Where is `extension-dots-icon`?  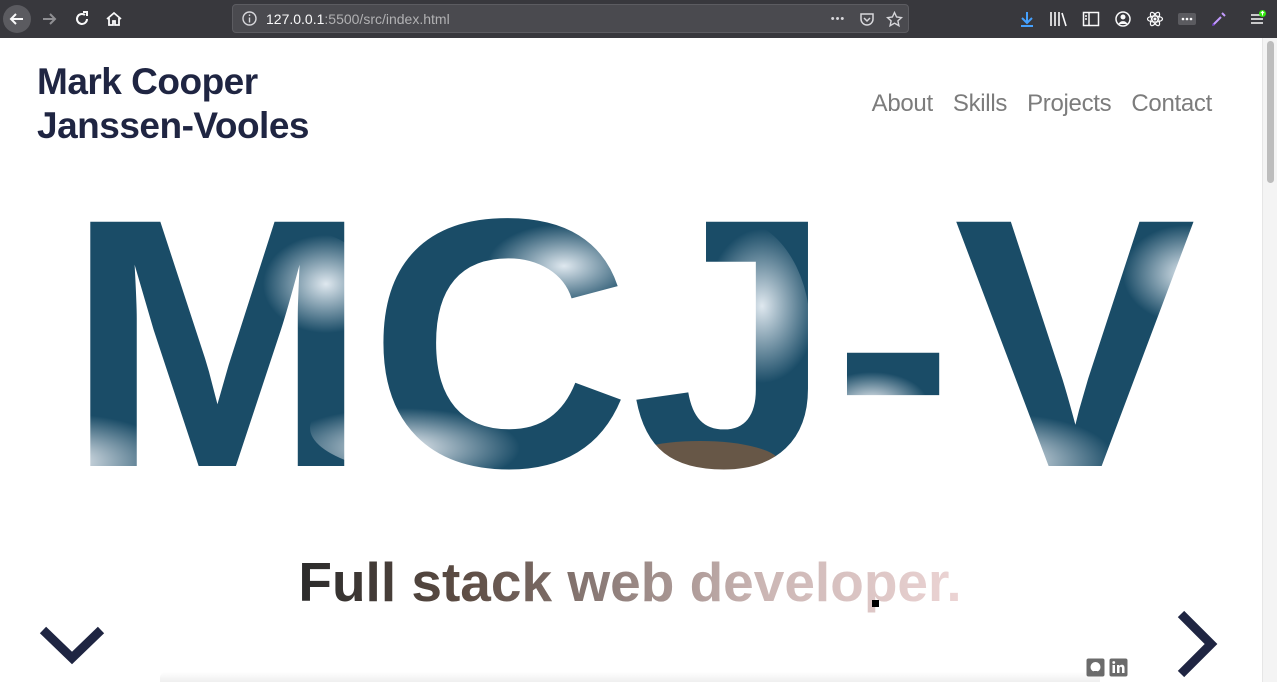
extension-dots-icon is located at coordinates (1187, 19).